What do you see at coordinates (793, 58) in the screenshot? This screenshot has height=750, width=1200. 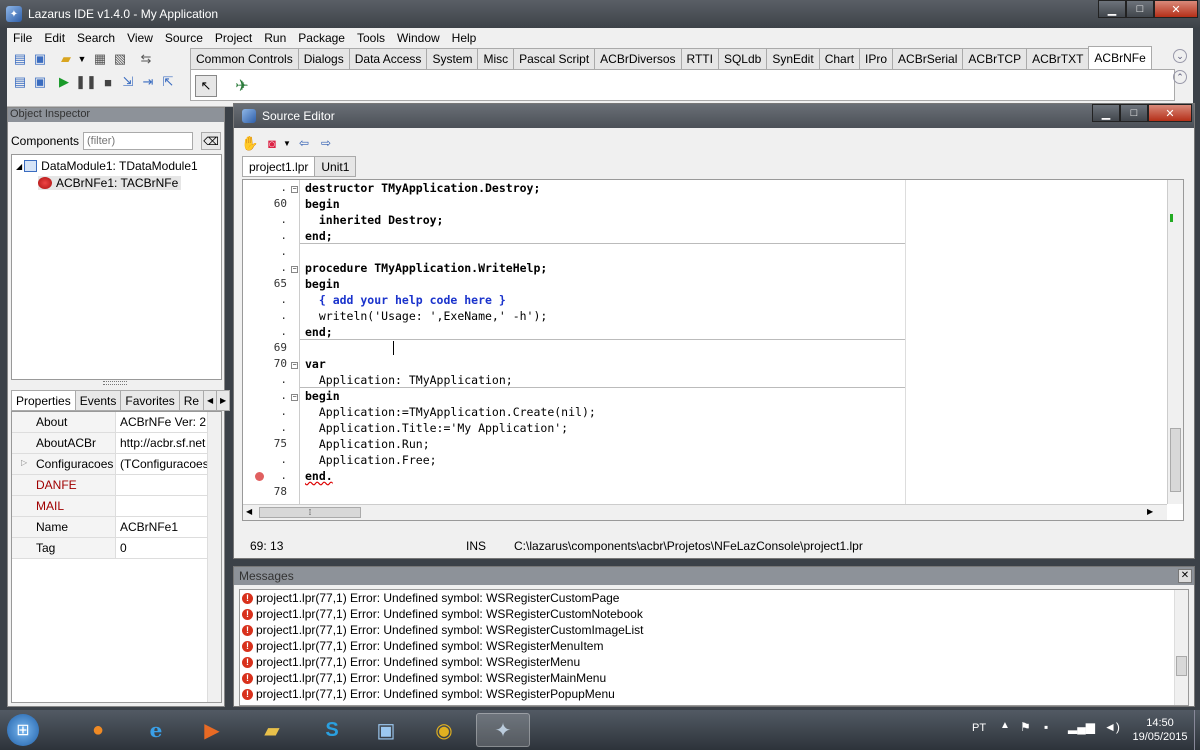 I see `palette-tab: SynEdit` at bounding box center [793, 58].